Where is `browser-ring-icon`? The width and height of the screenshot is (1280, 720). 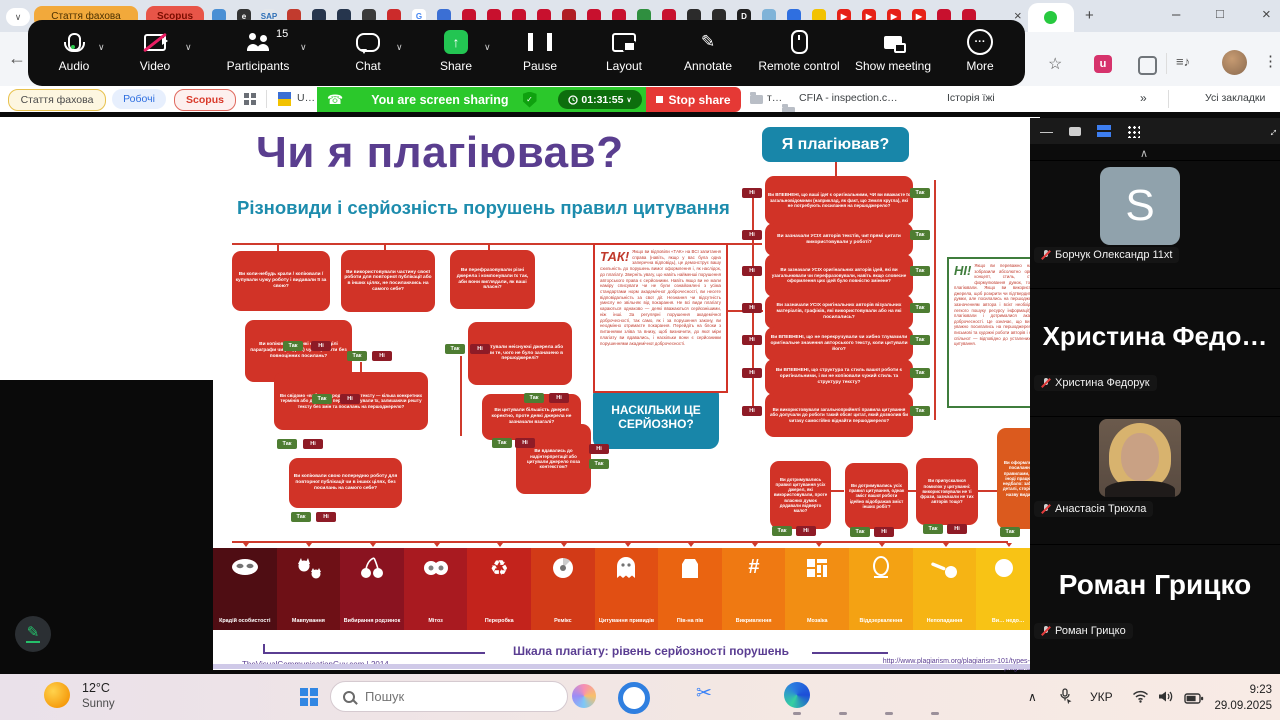 browser-ring-icon is located at coordinates (634, 698).